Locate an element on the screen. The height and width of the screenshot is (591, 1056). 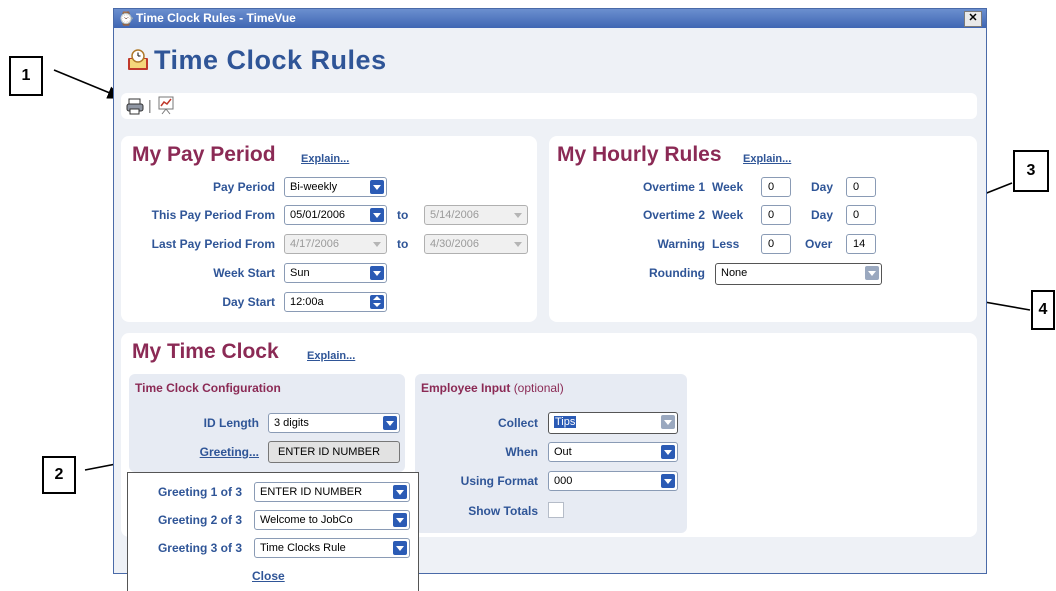
warning-less-input: 0 is located at coordinates (776, 244).